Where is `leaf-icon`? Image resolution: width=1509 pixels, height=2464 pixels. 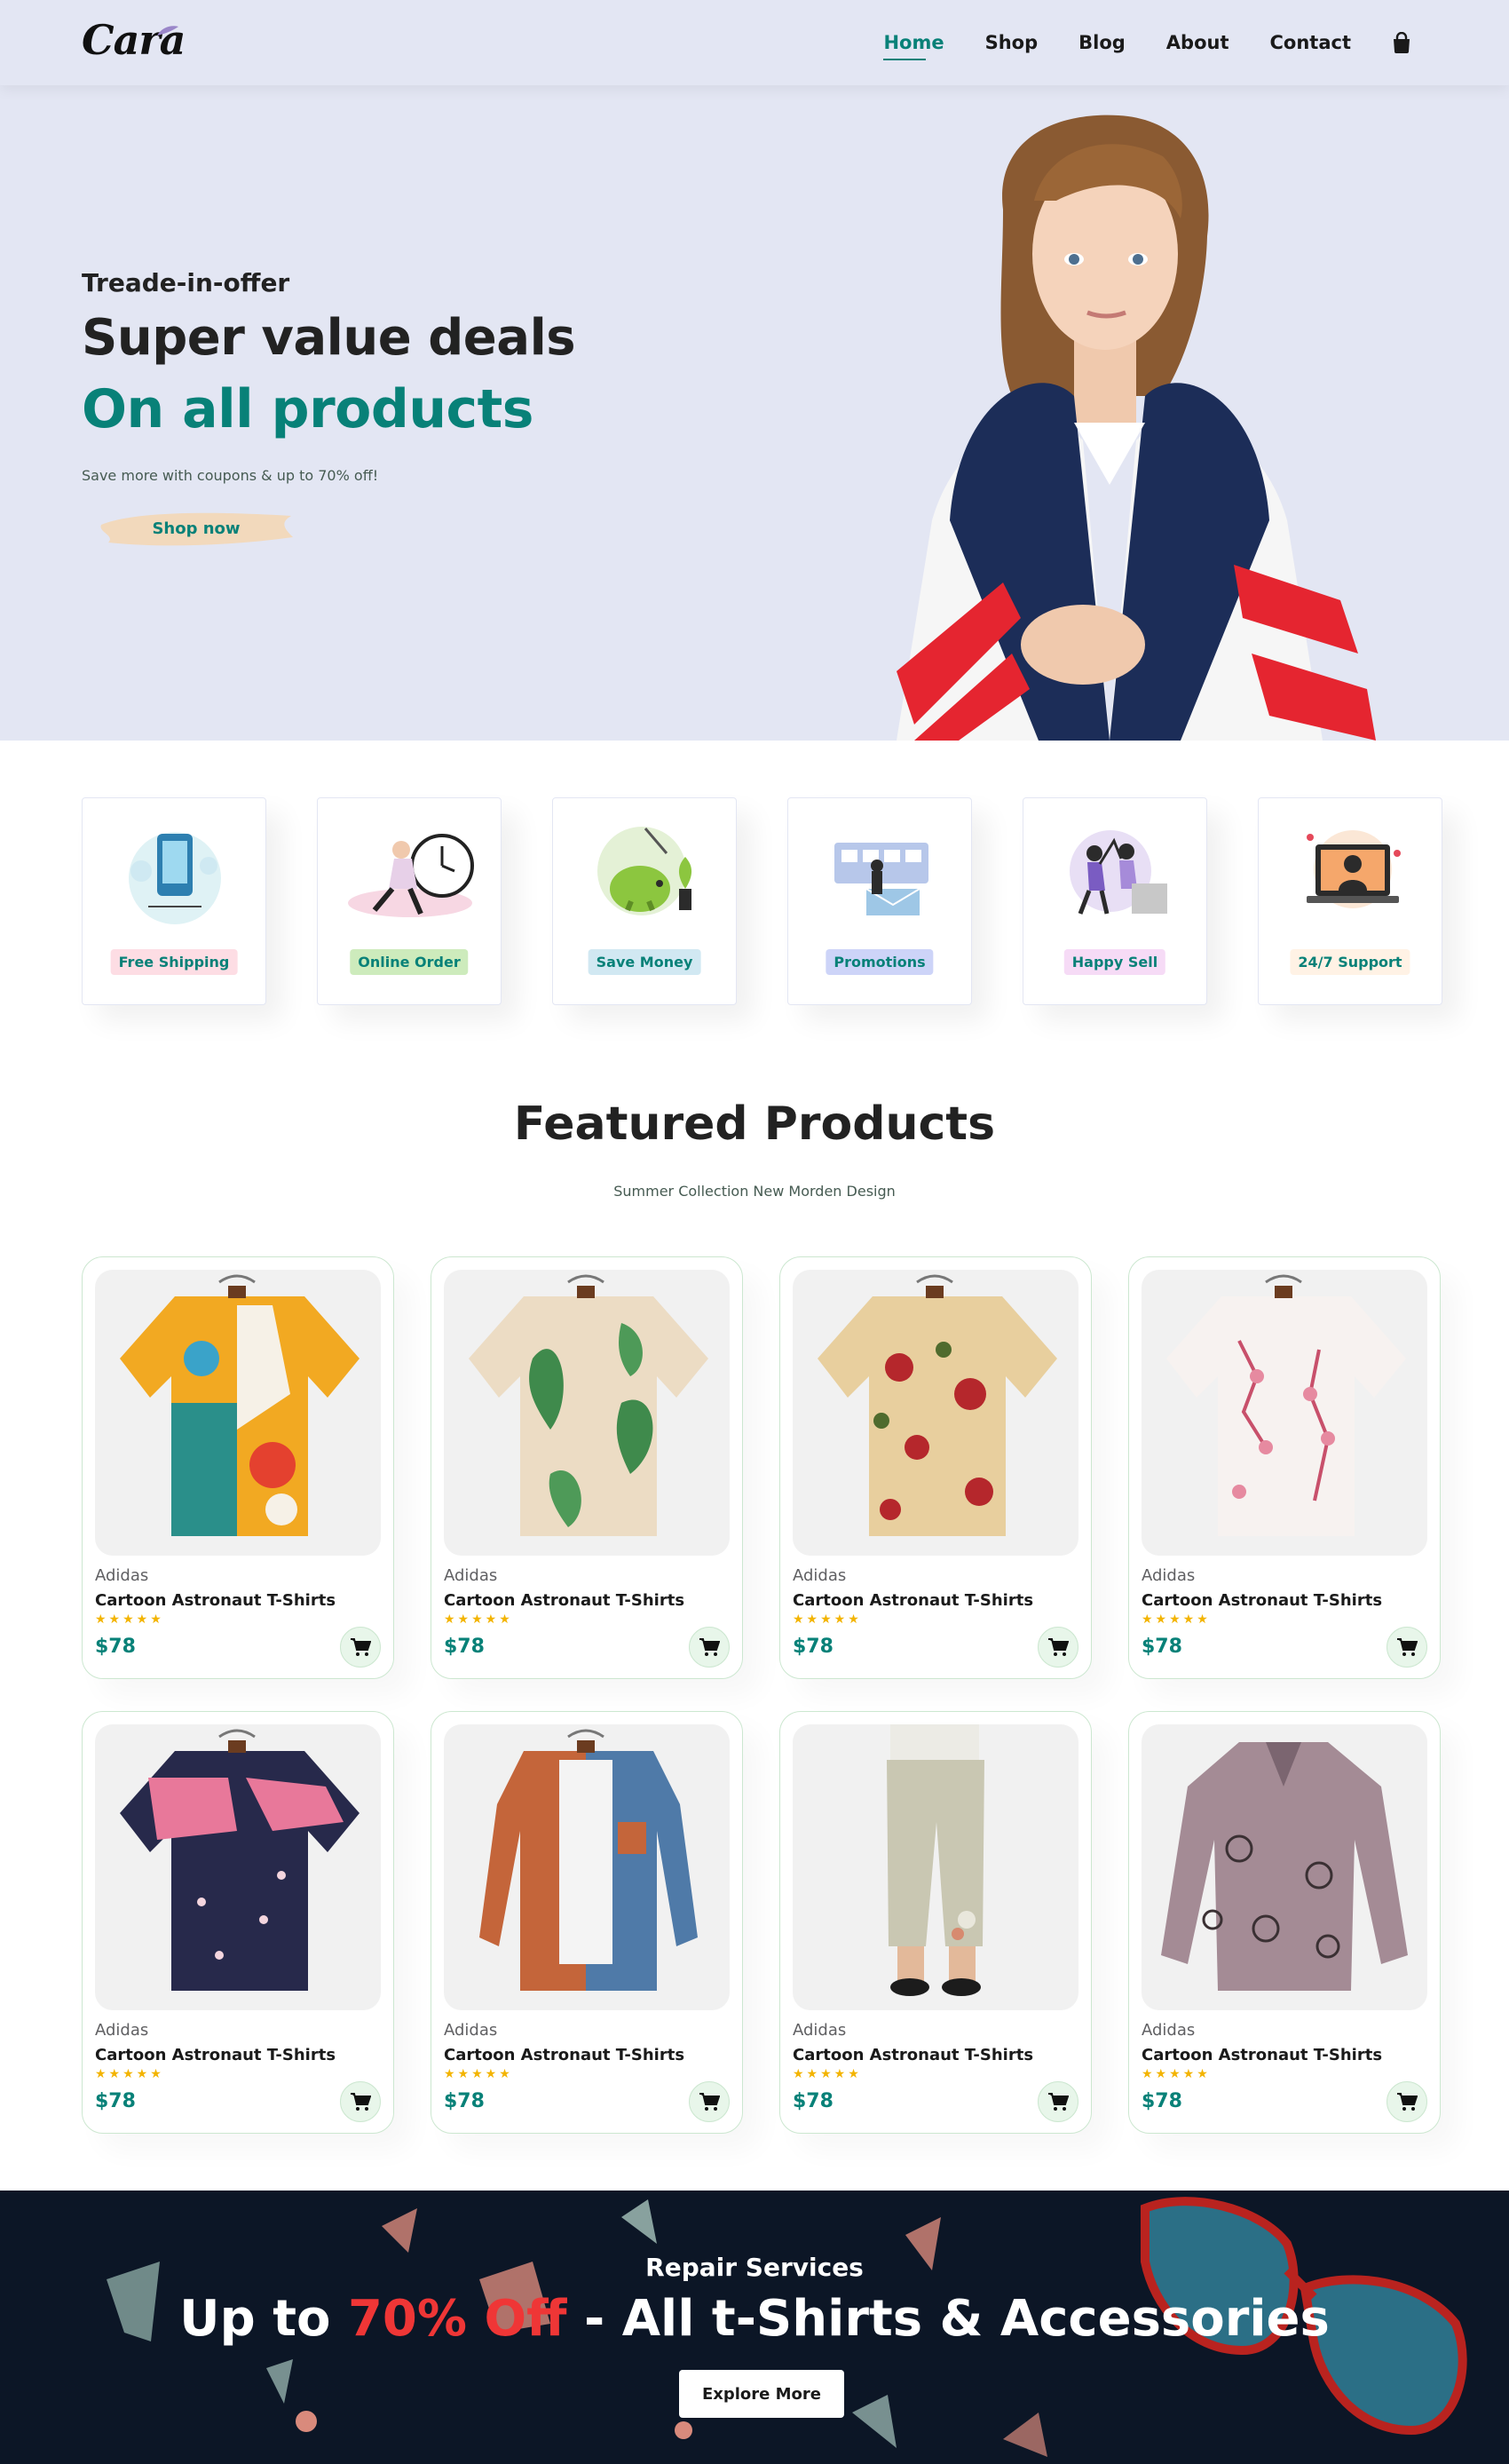
leaf-icon is located at coordinates (167, 31).